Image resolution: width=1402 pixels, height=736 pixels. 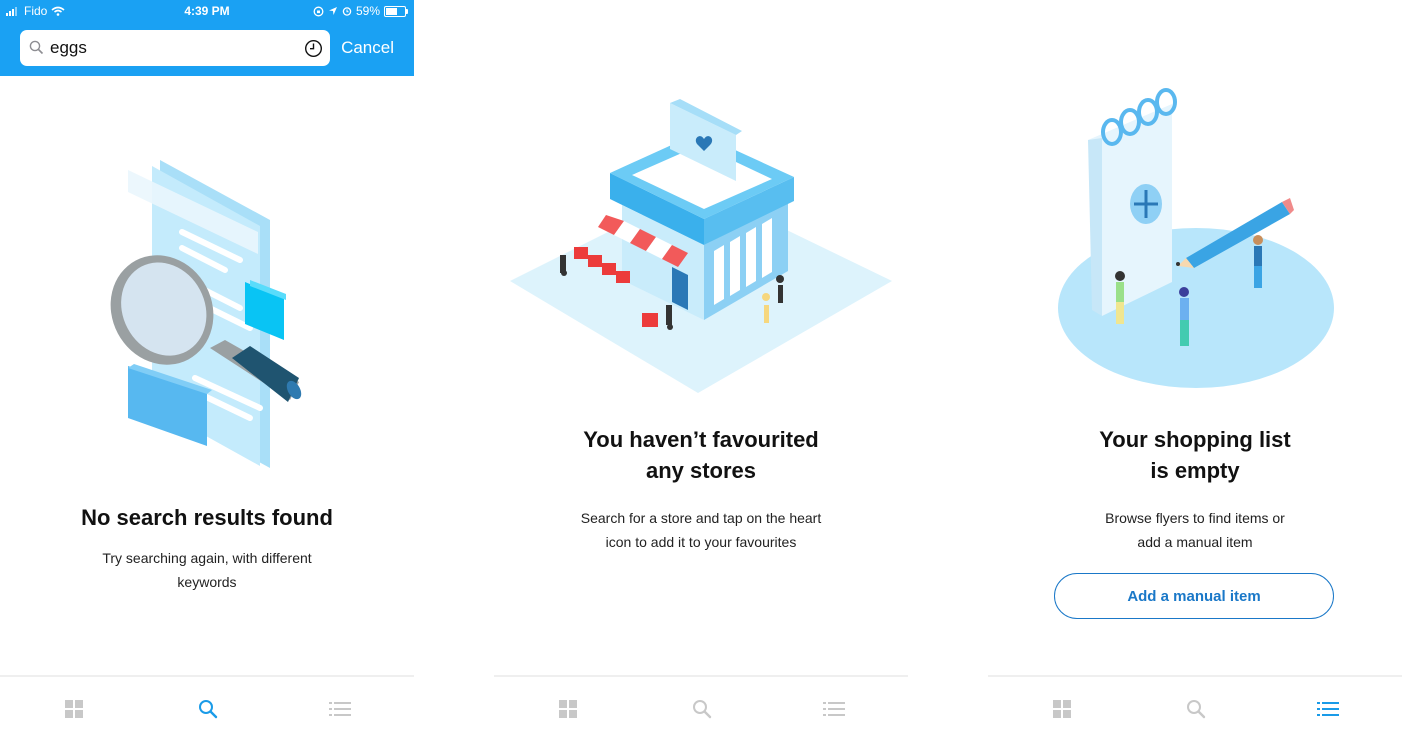 I want to click on search-bar: Cancel, so click(x=207, y=49).